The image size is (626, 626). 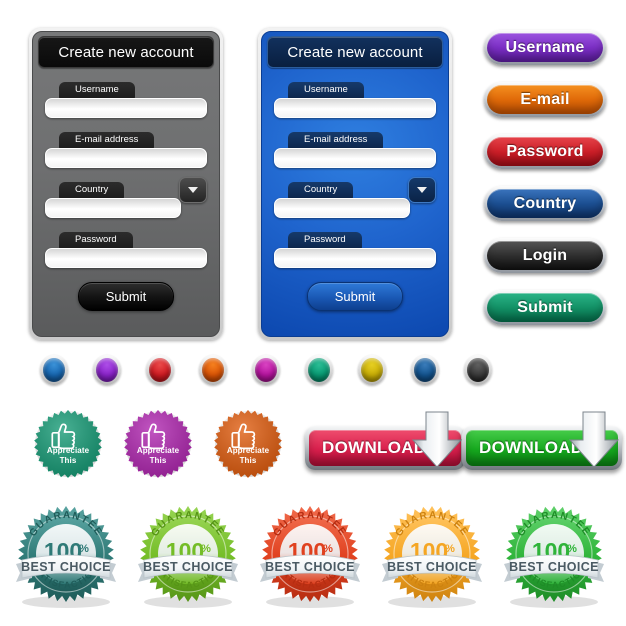 I want to click on field-country-gray: Country, so click(x=126, y=197).